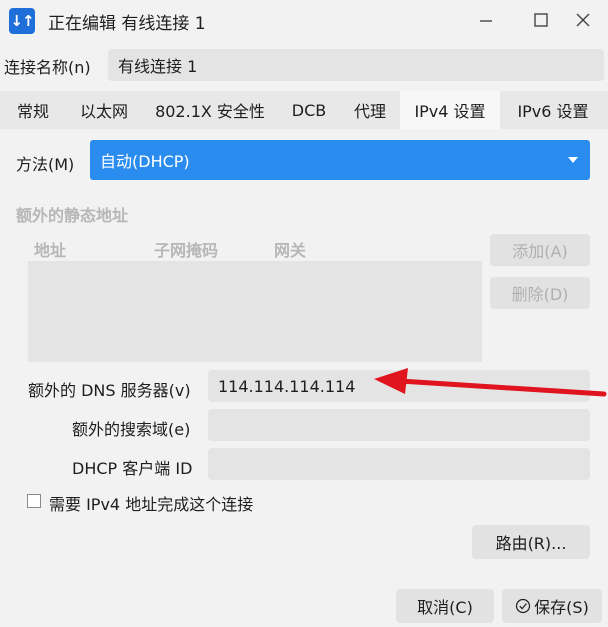  I want to click on method-label: 方法(M), so click(45, 164).